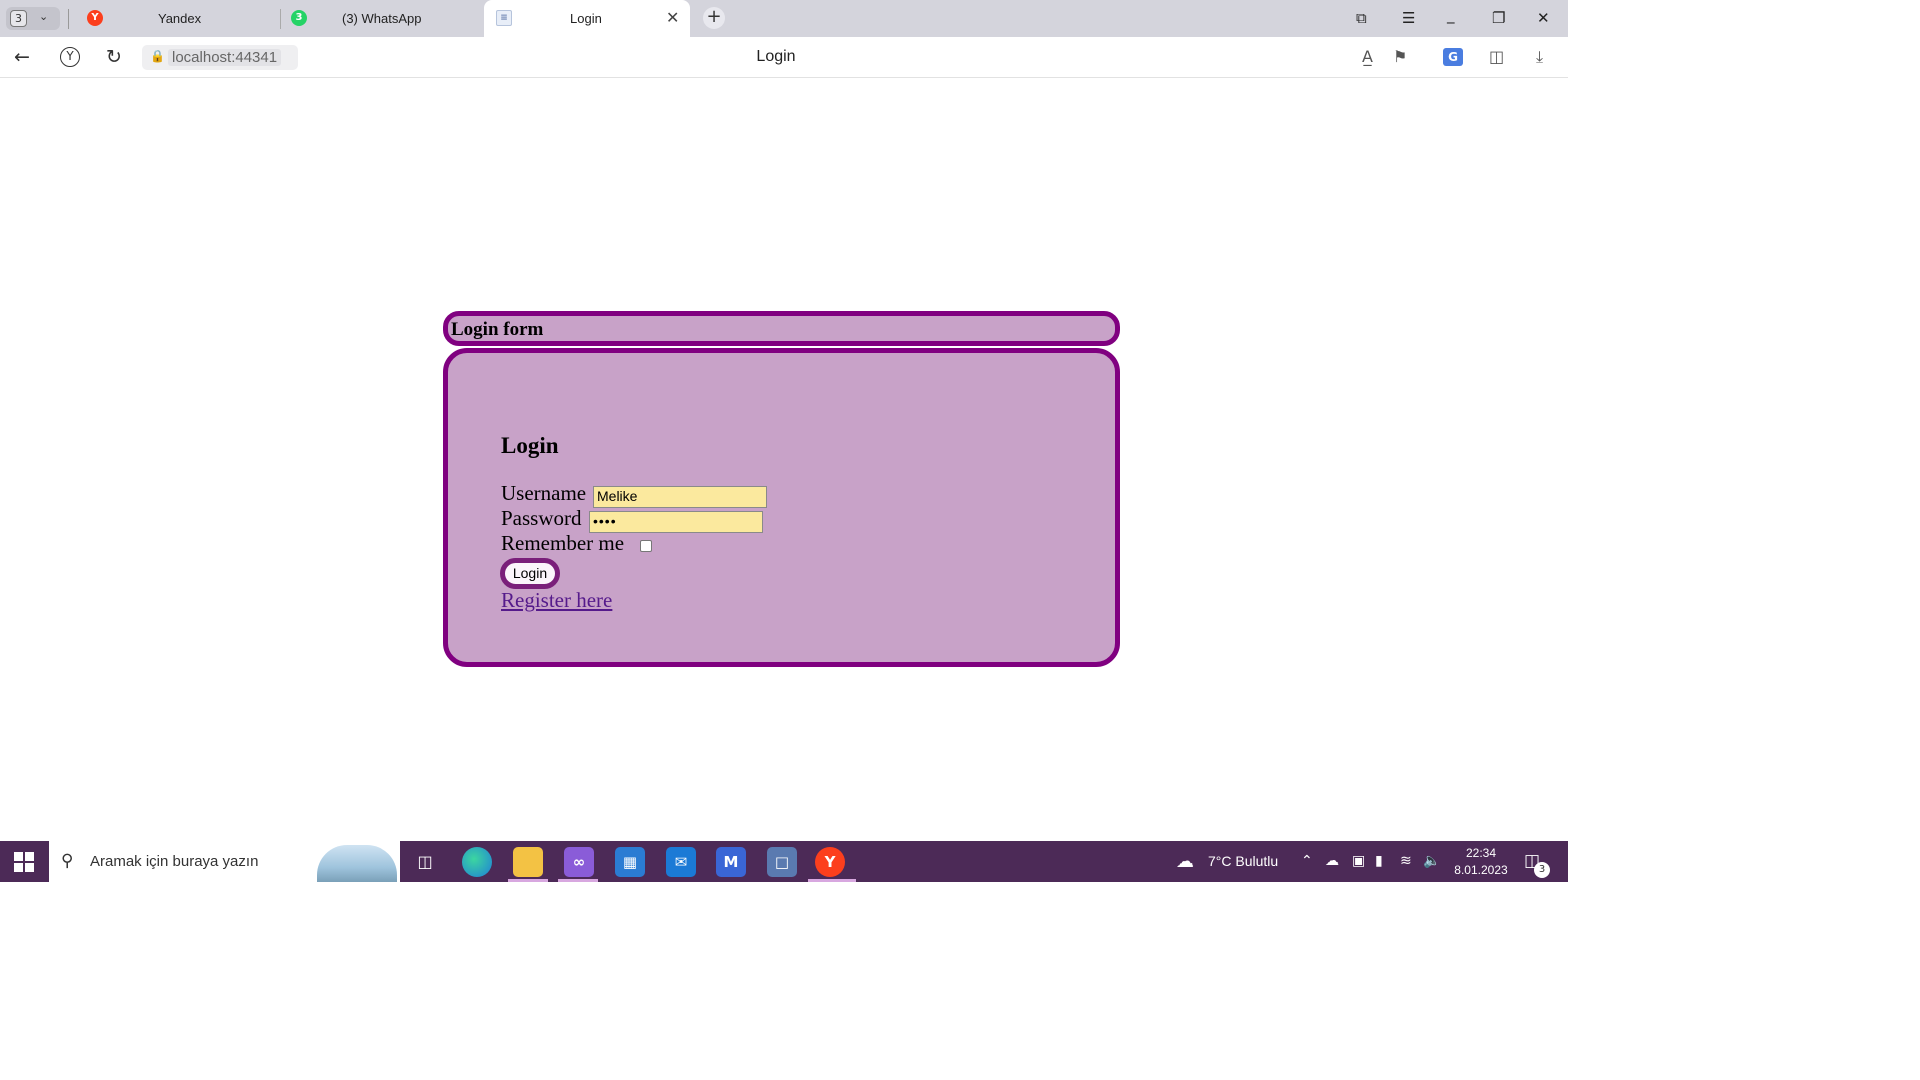 This screenshot has width=1920, height=1080. Describe the element at coordinates (497, 329) in the screenshot. I see `header-title: Login form` at that location.